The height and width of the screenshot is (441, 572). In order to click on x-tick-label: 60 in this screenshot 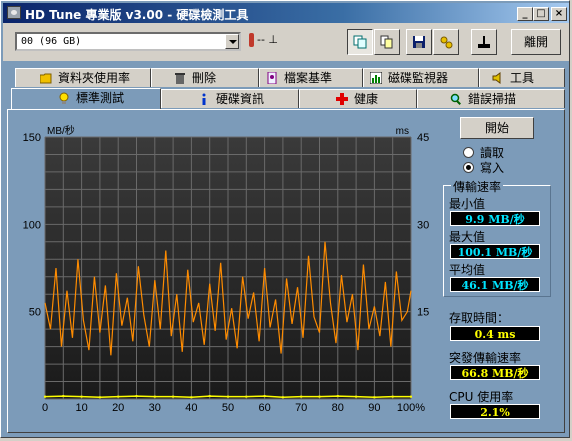, I will do `click(264, 408)`.